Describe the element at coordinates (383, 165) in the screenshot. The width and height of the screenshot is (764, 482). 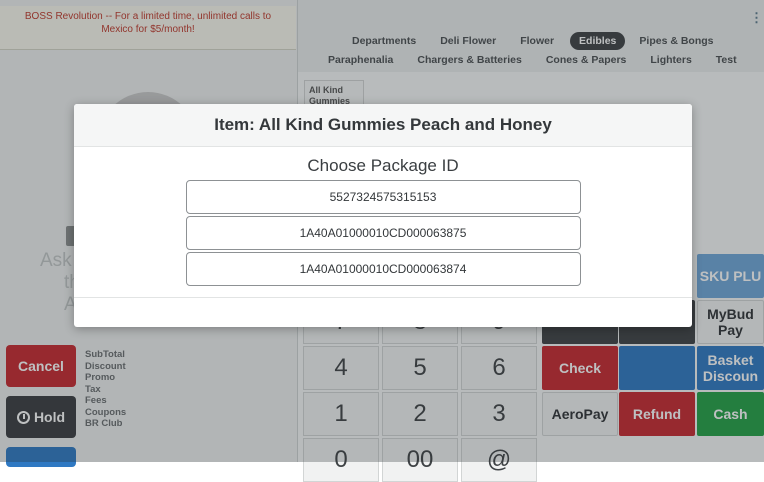
I see `modal-subtitle: Choose Package ID` at that location.